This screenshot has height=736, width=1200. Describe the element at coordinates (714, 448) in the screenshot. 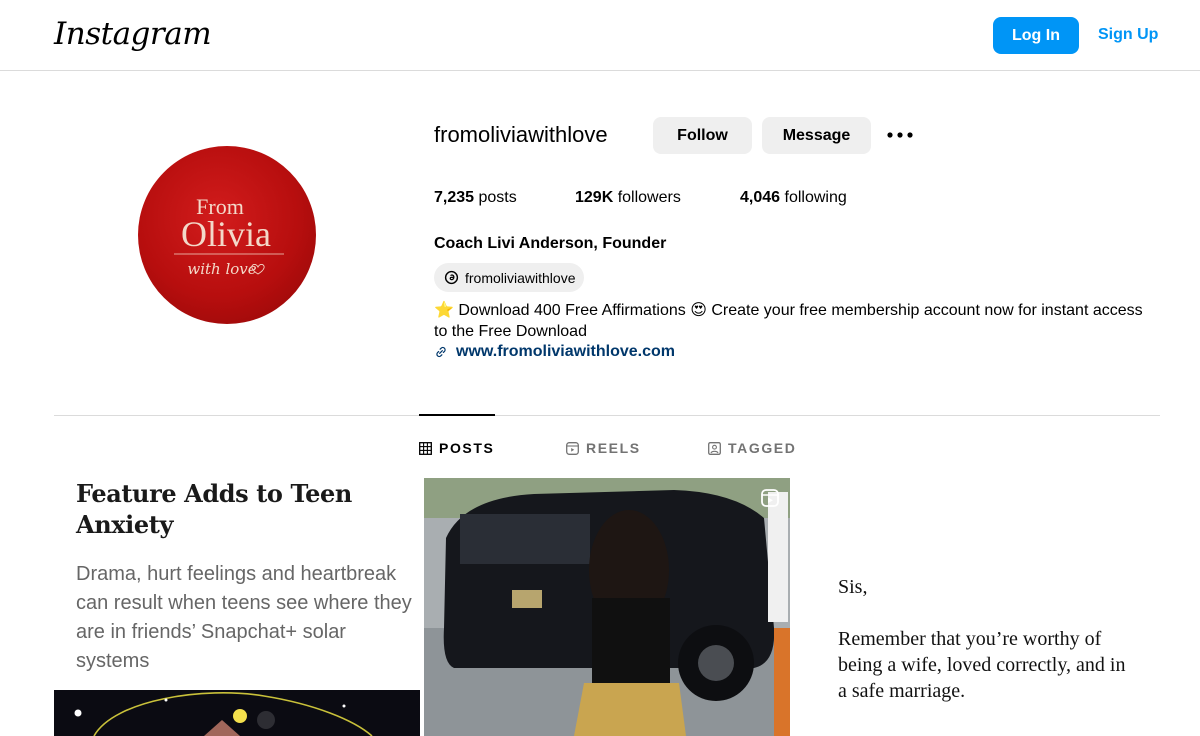

I see `tagged-icon` at that location.